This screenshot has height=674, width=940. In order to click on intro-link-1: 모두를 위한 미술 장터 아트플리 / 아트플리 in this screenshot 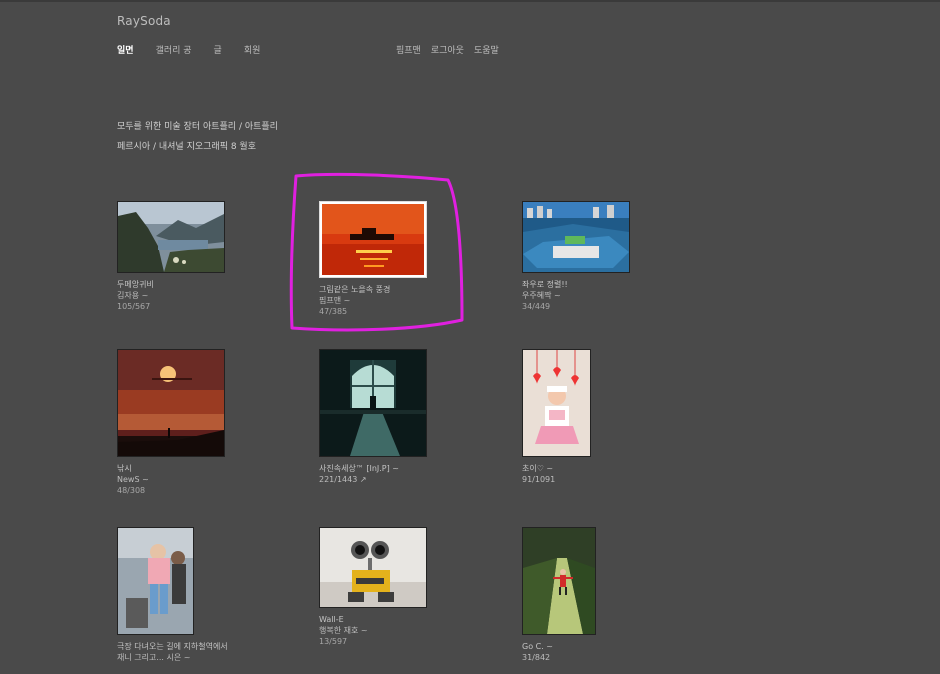, I will do `click(197, 127)`.